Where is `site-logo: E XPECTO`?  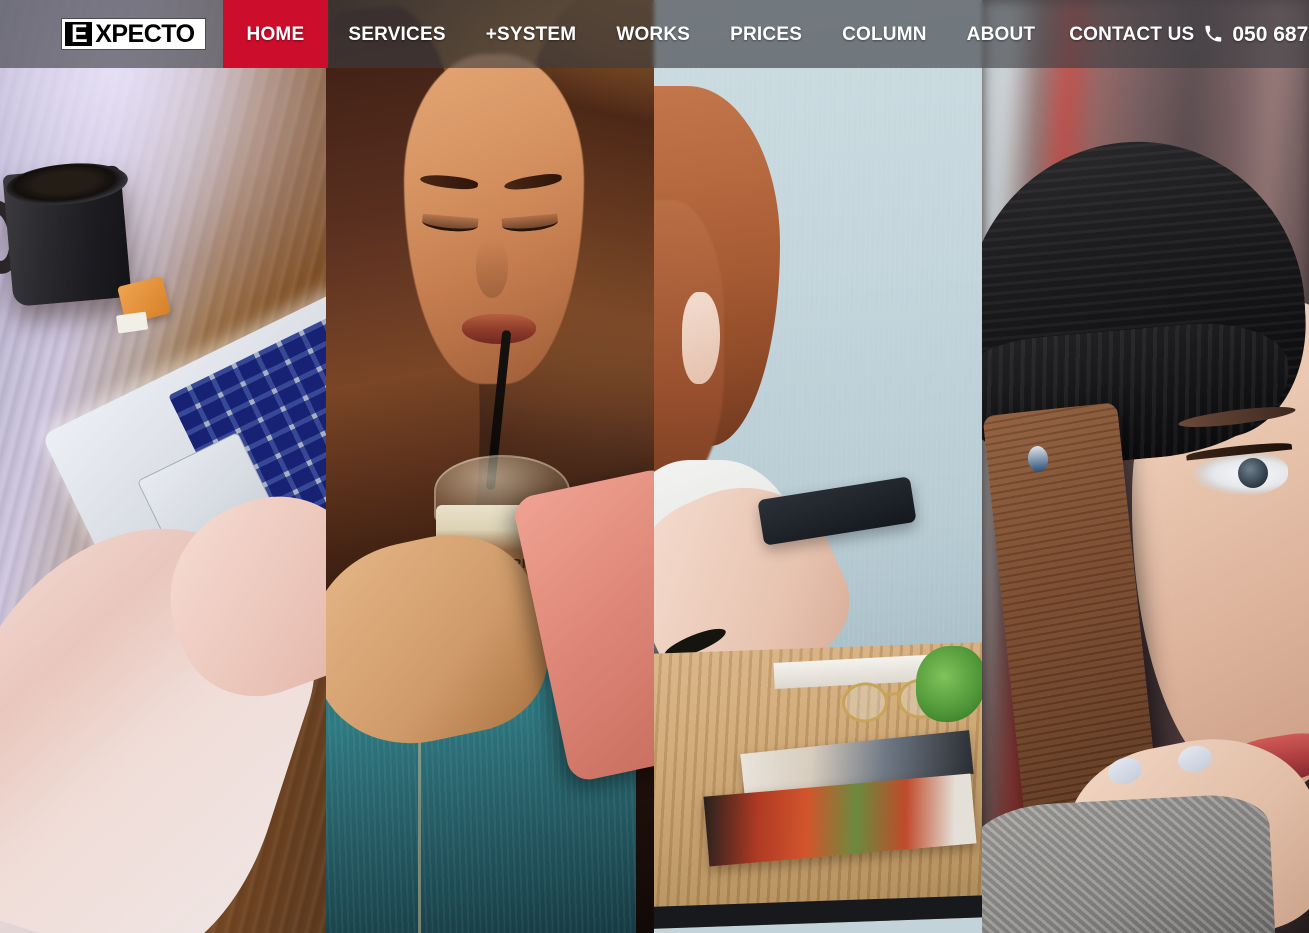 site-logo: E XPECTO is located at coordinates (111, 34).